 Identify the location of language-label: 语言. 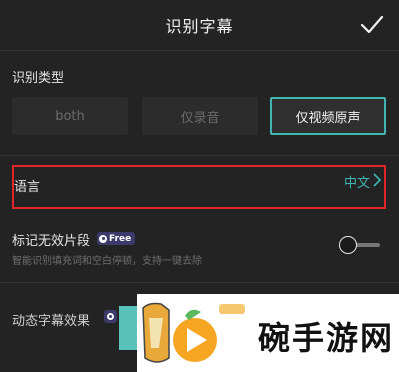
(27, 187).